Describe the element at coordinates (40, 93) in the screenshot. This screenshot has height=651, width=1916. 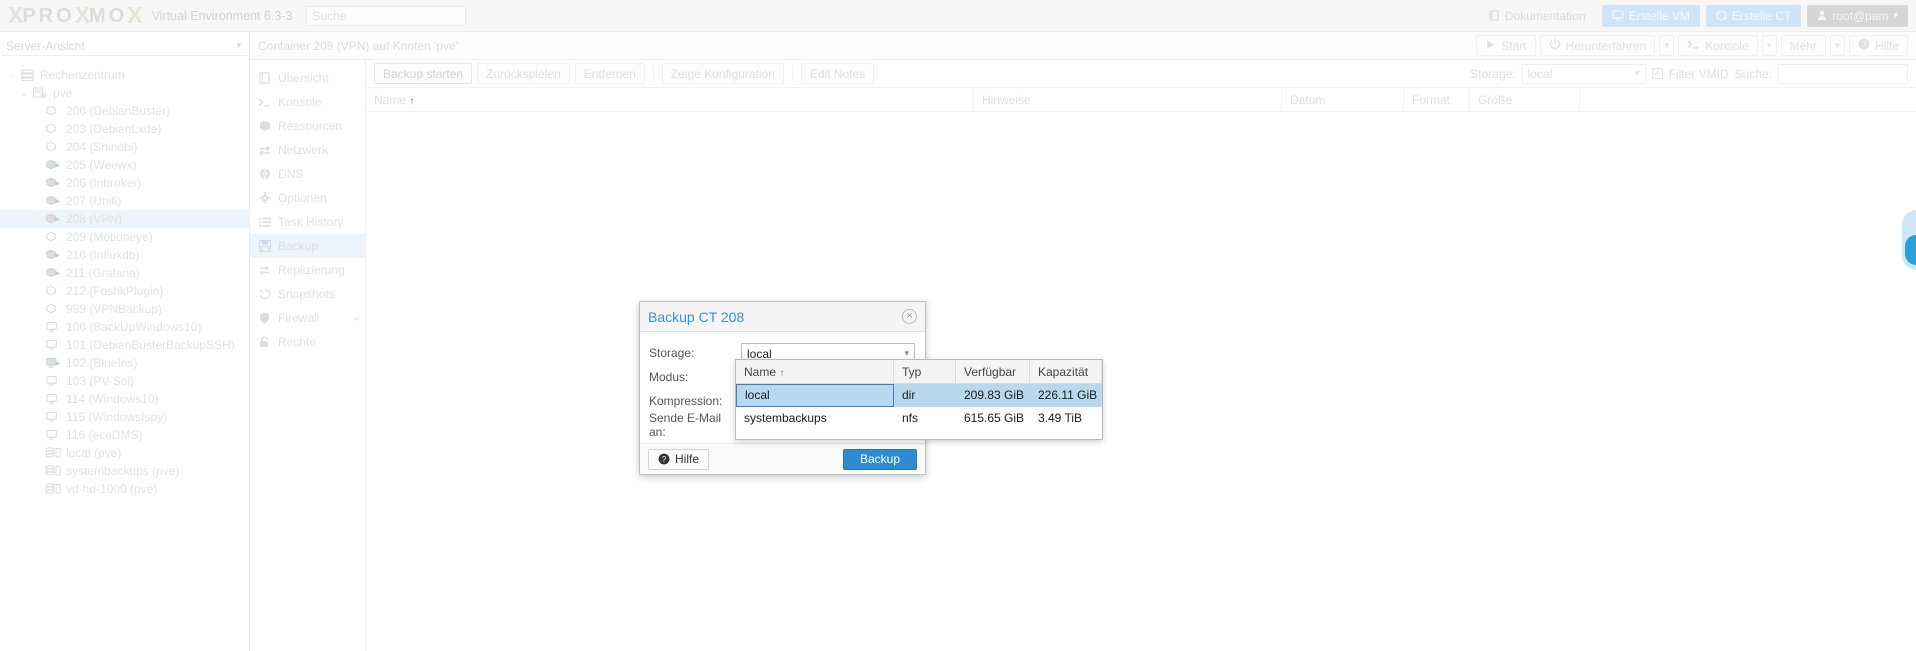
I see `node-icon` at that location.